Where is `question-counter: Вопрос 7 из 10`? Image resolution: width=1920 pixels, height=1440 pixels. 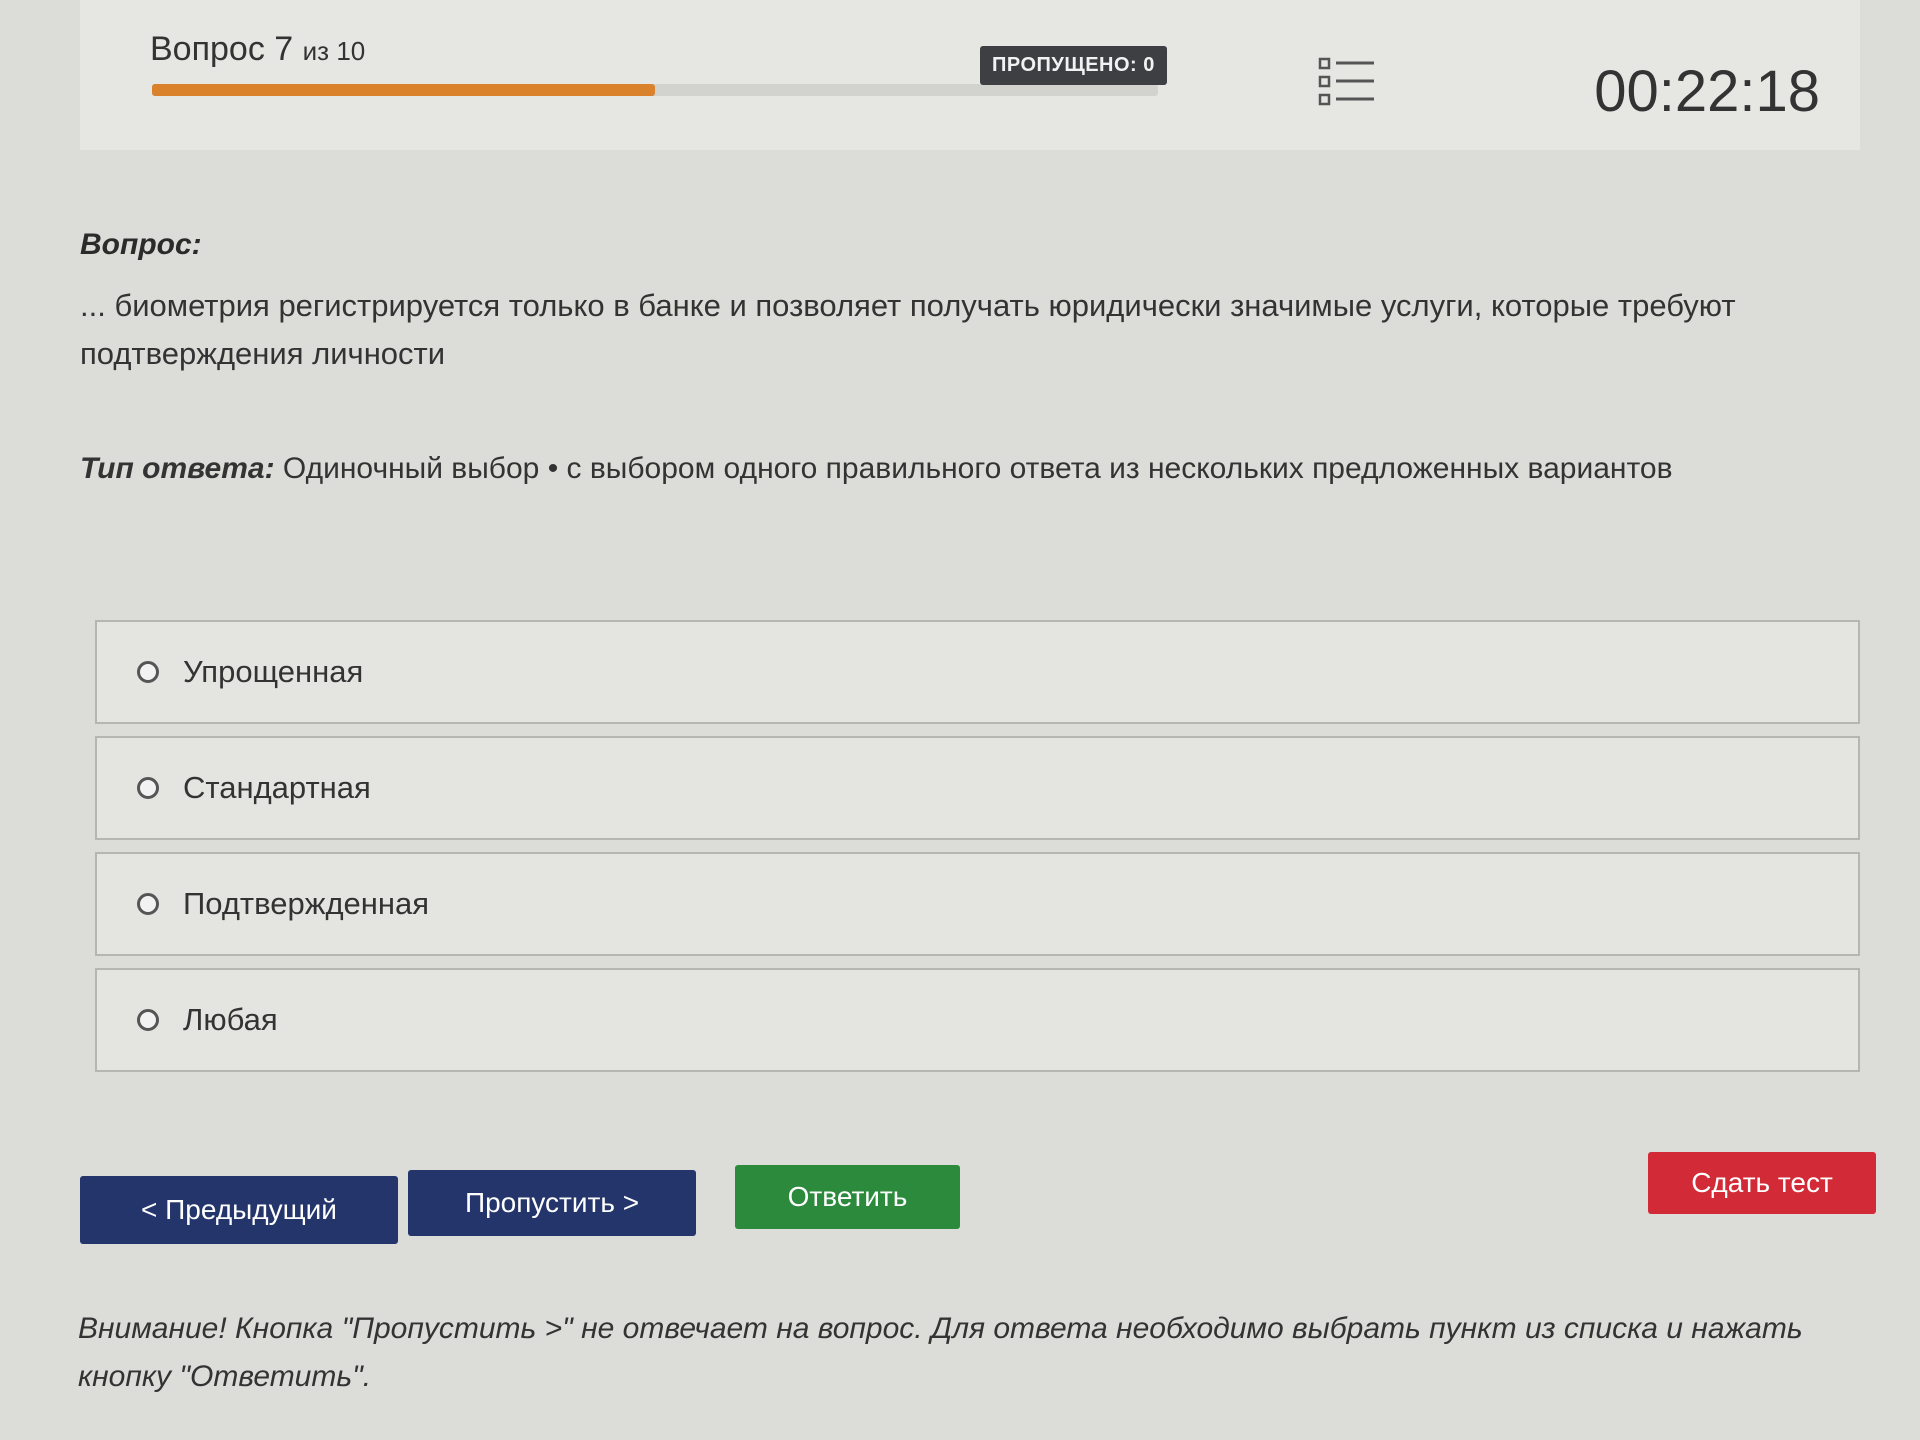 question-counter: Вопрос 7 из 10 is located at coordinates (257, 49).